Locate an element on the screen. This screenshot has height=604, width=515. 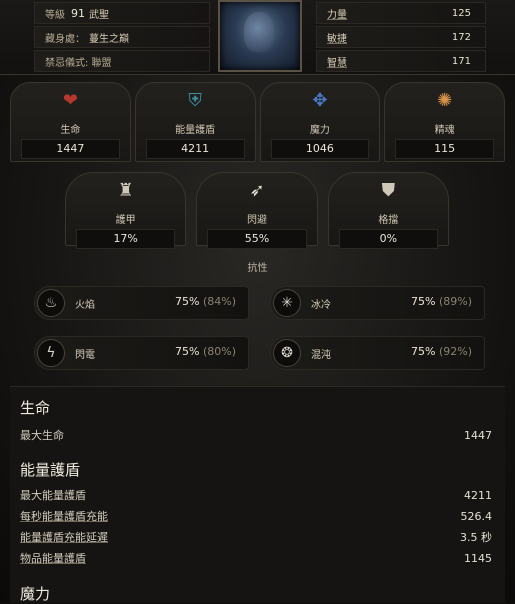
resistance-value: 75% (89%) is located at coordinates (441, 301).